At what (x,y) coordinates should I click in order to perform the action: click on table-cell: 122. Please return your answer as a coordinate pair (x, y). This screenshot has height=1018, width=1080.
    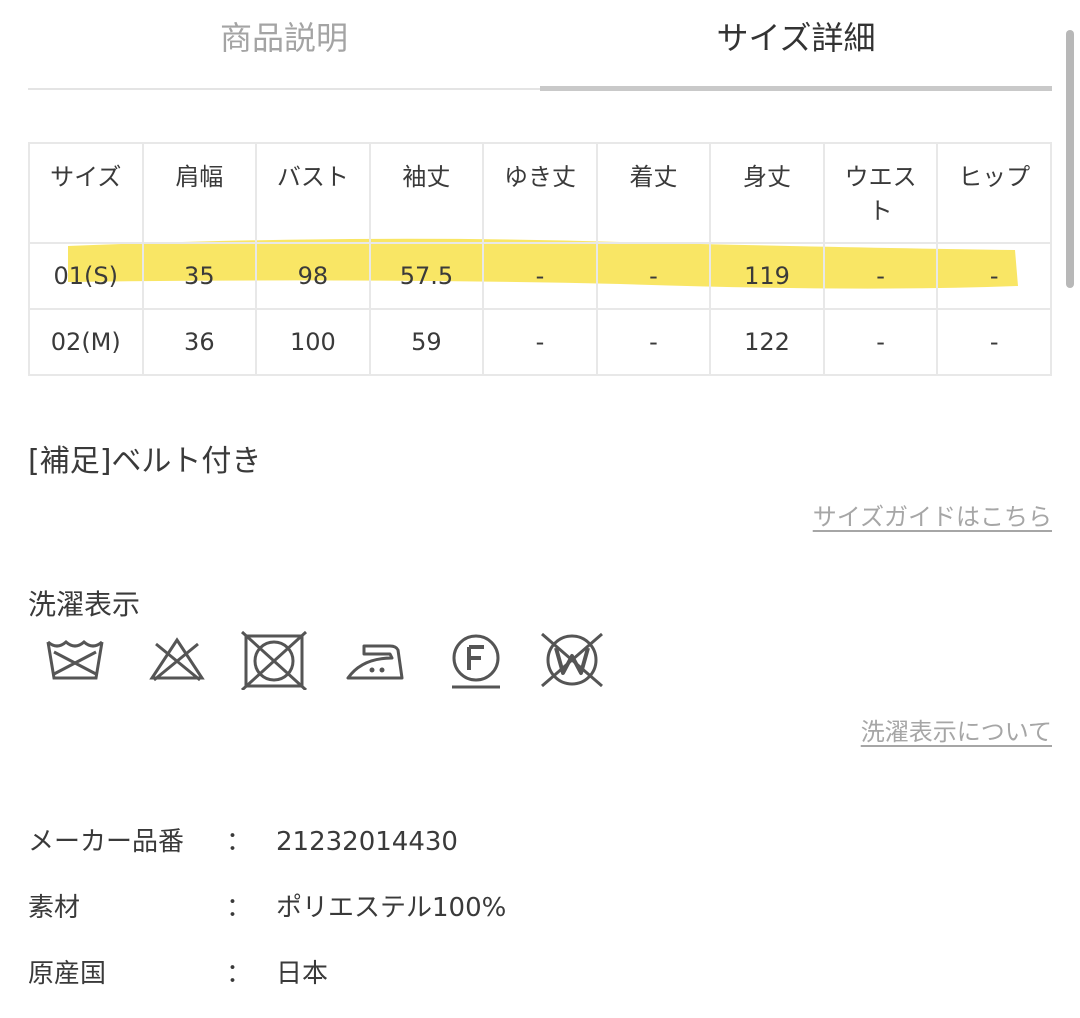
    Looking at the image, I should click on (767, 342).